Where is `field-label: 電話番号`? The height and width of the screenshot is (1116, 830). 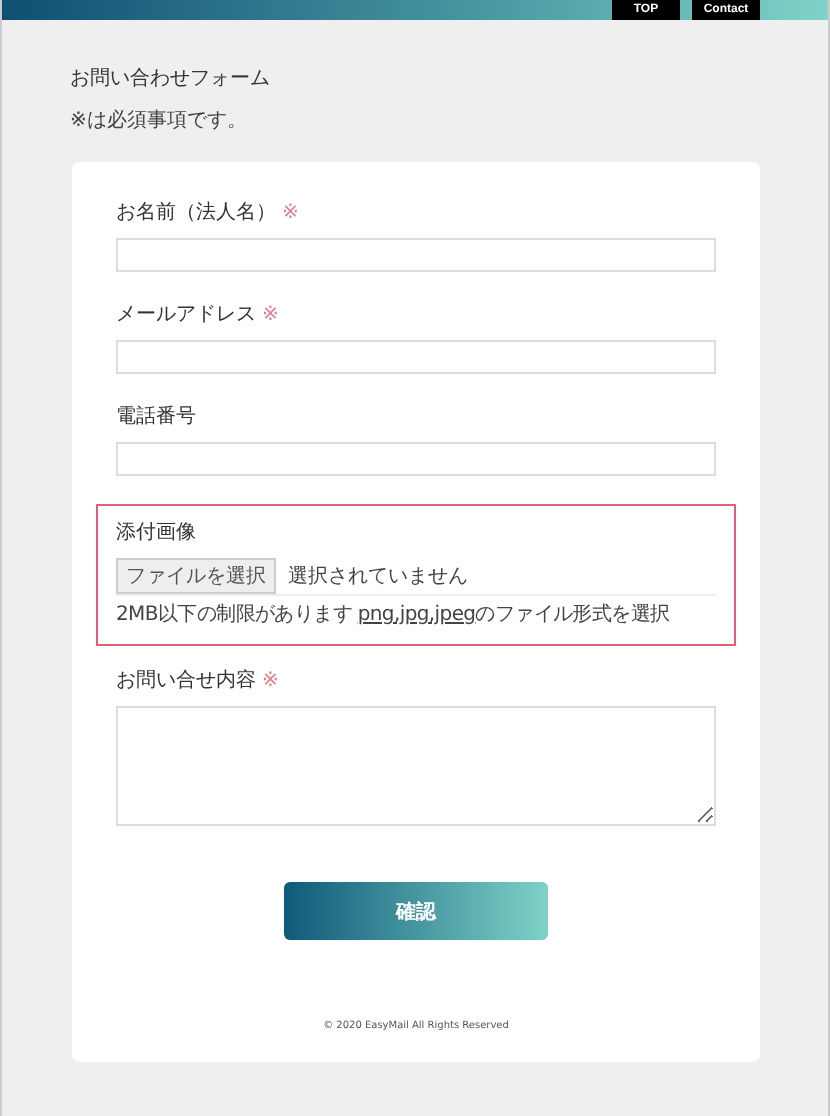 field-label: 電話番号 is located at coordinates (156, 416).